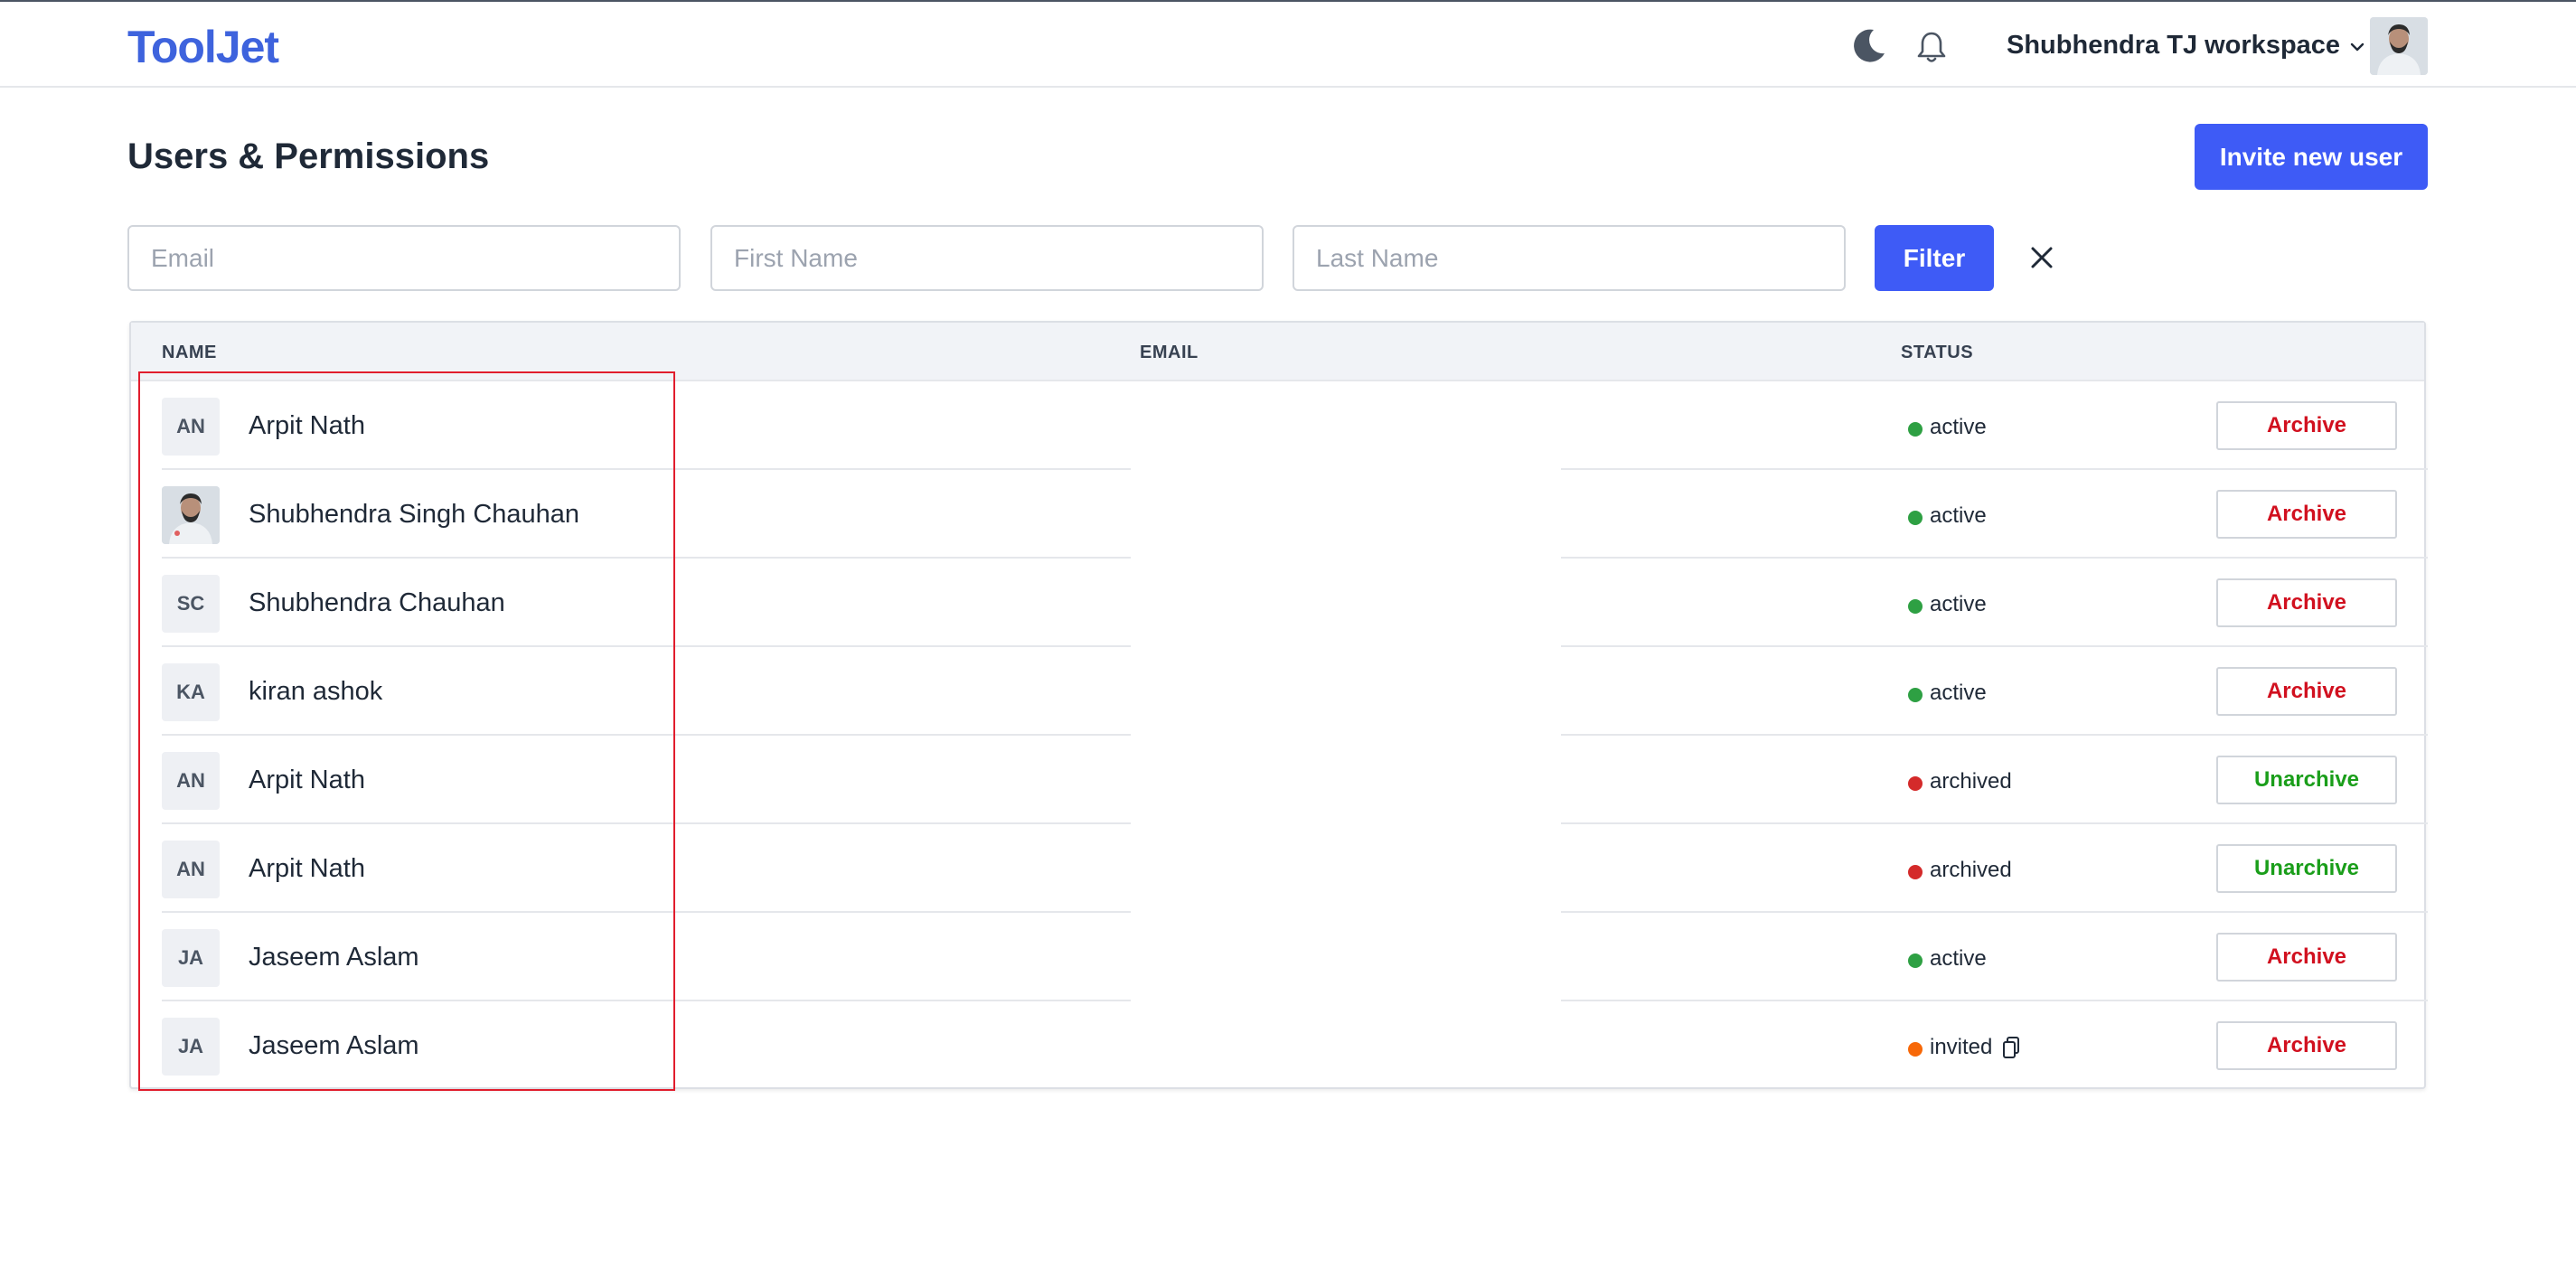 The image size is (2576, 1287). I want to click on table-row: SC Shubhendra Chauhan active Archive, so click(1280, 603).